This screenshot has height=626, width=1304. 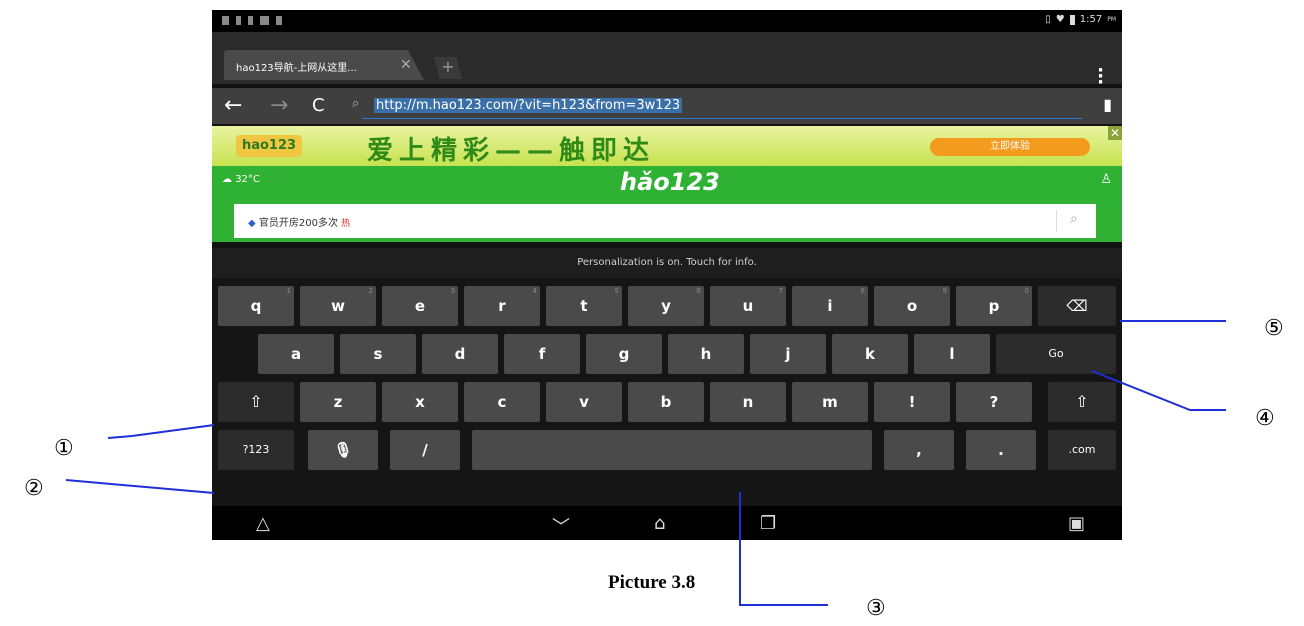 What do you see at coordinates (876, 608) in the screenshot?
I see `callout-3: ③` at bounding box center [876, 608].